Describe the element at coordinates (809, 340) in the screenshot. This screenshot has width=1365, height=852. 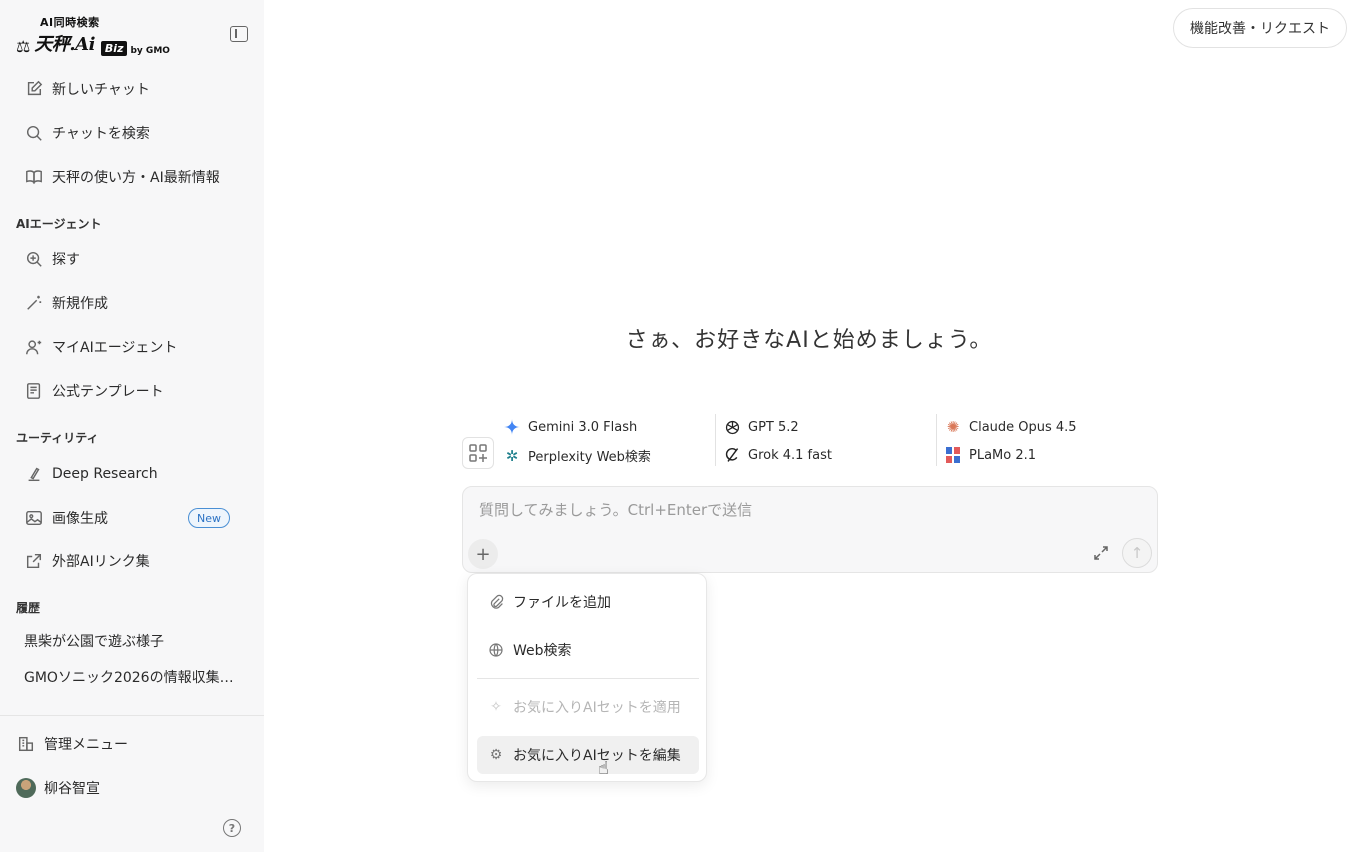
I see `hero-heading: さぁ、お好きなAIと始めましょう。` at that location.